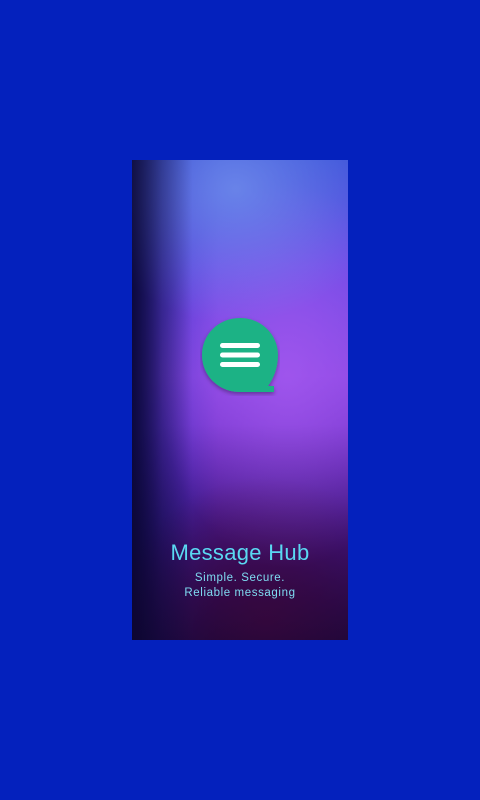 This screenshot has height=800, width=480. What do you see at coordinates (240, 578) in the screenshot?
I see `app-tagline-line1: Simple. Secure.` at bounding box center [240, 578].